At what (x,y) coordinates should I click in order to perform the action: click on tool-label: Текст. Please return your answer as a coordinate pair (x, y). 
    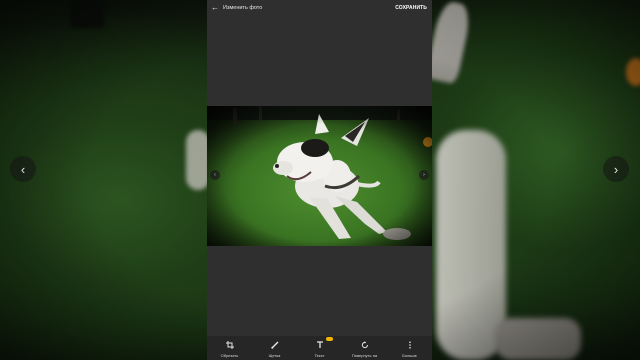
    Looking at the image, I should click on (319, 355).